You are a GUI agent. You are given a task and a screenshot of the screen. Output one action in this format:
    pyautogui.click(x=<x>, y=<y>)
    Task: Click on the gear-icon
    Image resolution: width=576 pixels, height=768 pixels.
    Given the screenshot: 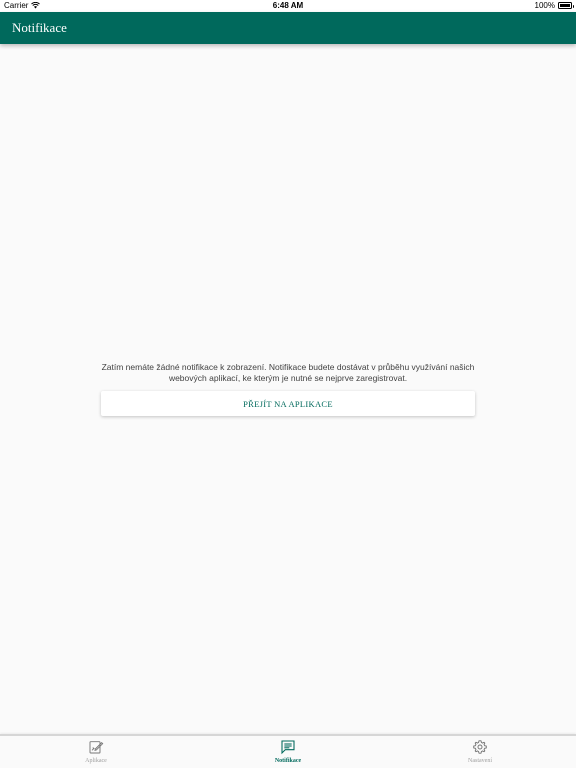 What is the action you would take?
    pyautogui.click(x=480, y=747)
    